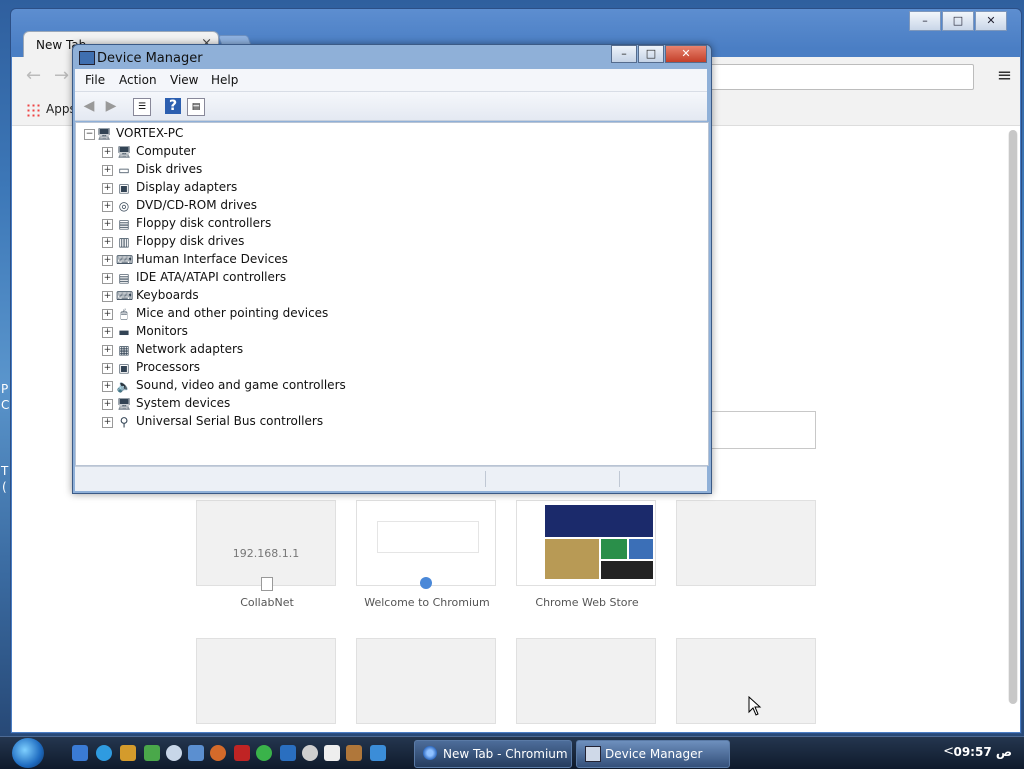 Image resolution: width=1024 pixels, height=769 pixels. What do you see at coordinates (376, 422) in the screenshot?
I see `tree-node: + ⚲ Universal Serial Bus controllers` at bounding box center [376, 422].